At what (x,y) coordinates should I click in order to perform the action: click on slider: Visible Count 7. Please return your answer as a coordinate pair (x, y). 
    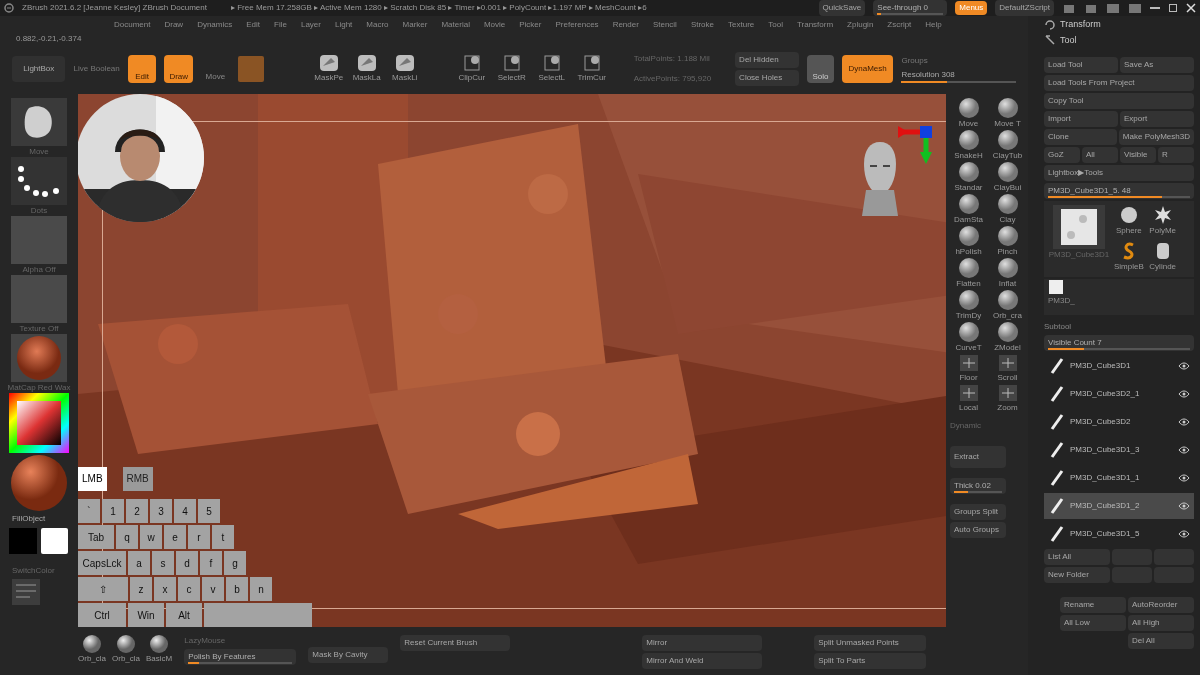
    Looking at the image, I should click on (1119, 343).